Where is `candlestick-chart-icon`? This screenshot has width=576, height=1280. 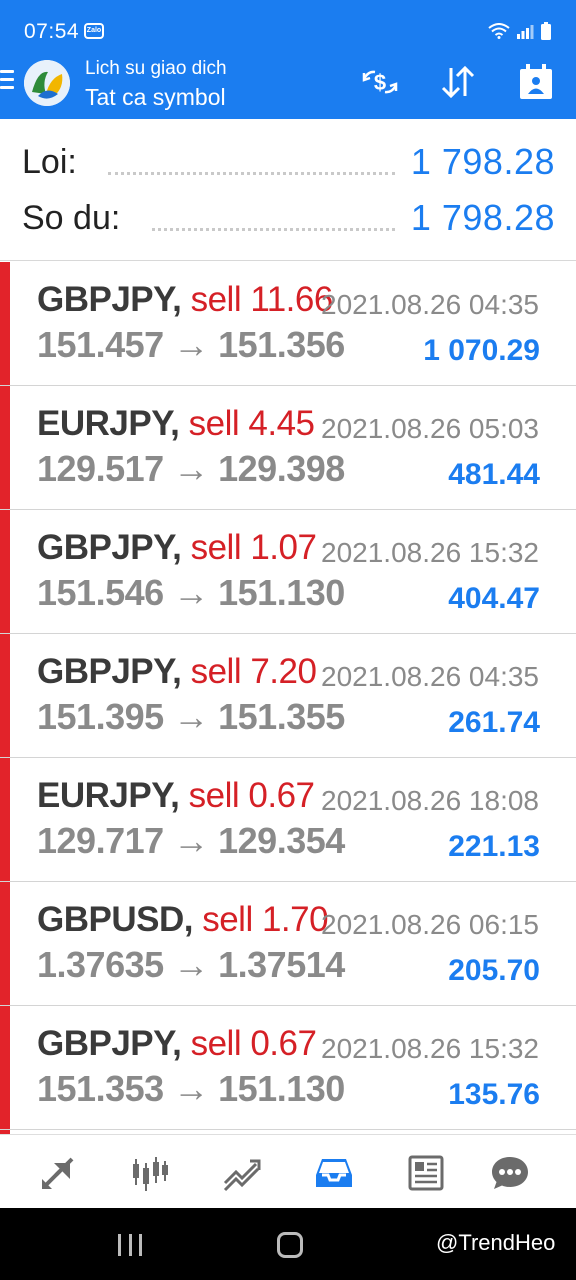
candlestick-chart-icon is located at coordinates (150, 1173).